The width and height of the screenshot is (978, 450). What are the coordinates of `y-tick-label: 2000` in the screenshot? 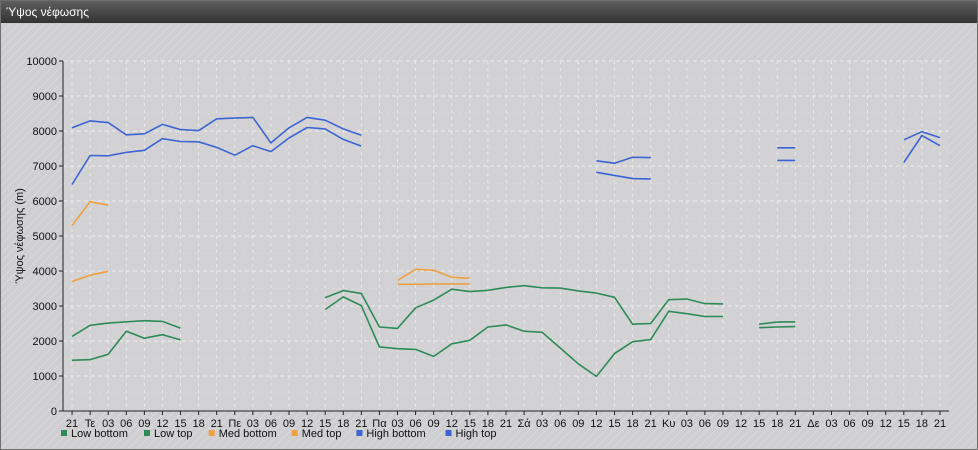 It's located at (45, 342).